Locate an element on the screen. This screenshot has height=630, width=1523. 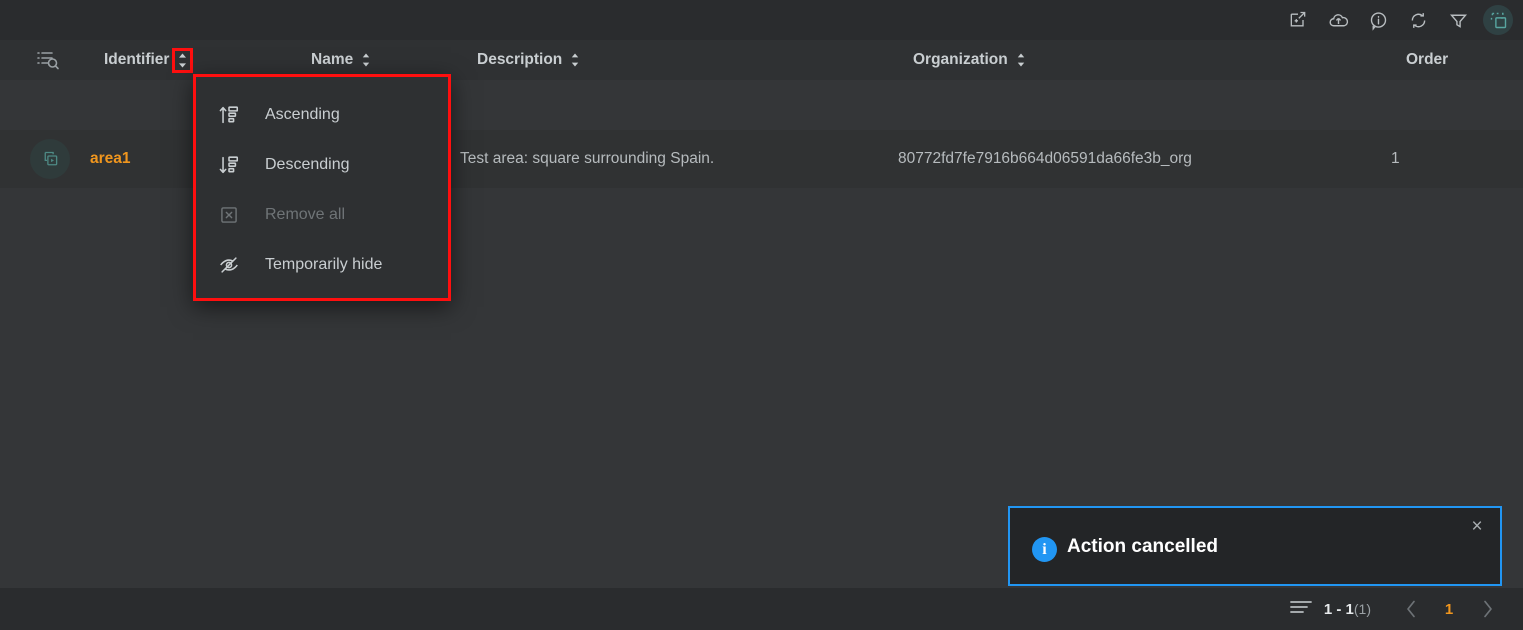
sort-toggle-name is located at coordinates (366, 60).